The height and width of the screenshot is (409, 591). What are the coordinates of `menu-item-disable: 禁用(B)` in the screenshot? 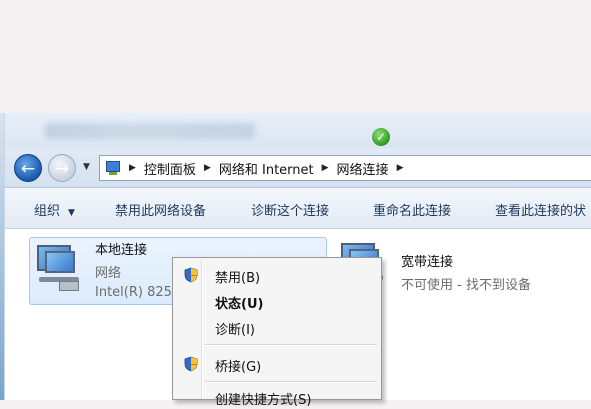 It's located at (277, 275).